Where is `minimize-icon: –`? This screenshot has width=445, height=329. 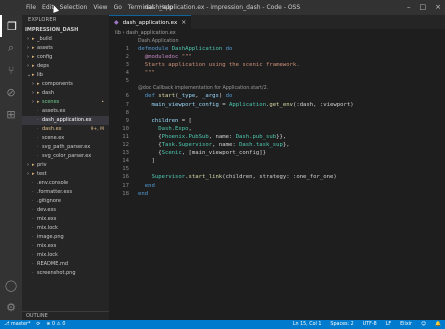 minimize-icon: – is located at coordinates (409, 7).